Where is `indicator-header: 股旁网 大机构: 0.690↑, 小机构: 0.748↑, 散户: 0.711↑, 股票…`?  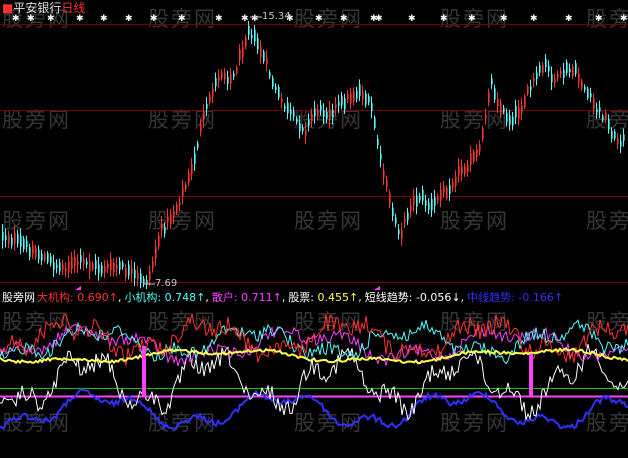 indicator-header: 股旁网 大机构: 0.690↑, 小机构: 0.748↑, 散户: 0.711↑, 股票… is located at coordinates (284, 298).